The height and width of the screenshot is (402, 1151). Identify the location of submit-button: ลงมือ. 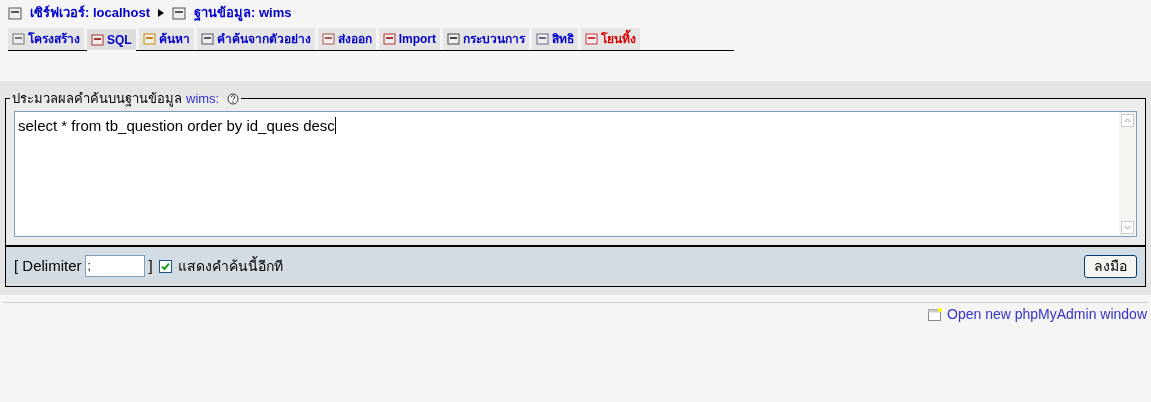
(1110, 266).